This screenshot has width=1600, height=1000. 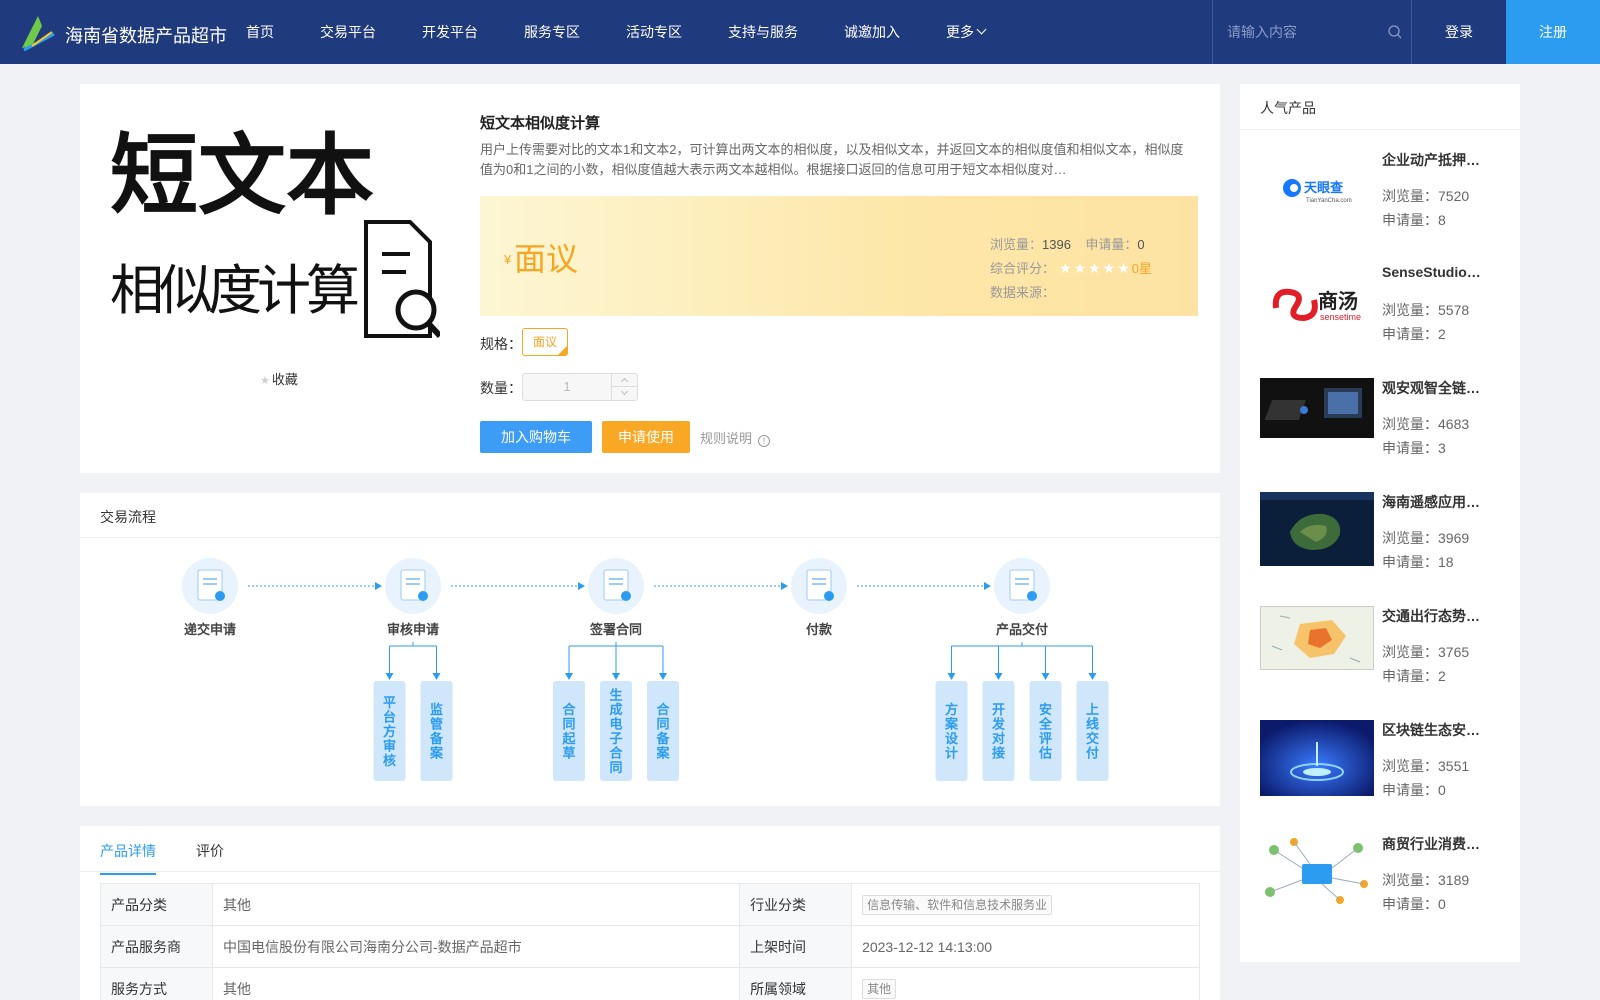 What do you see at coordinates (1446, 562) in the screenshot?
I see `applies-value: 18` at bounding box center [1446, 562].